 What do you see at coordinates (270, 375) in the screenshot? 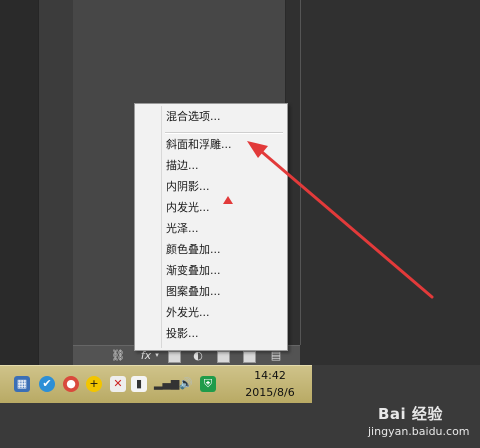
I see `clock-time: 14:42` at bounding box center [270, 375].